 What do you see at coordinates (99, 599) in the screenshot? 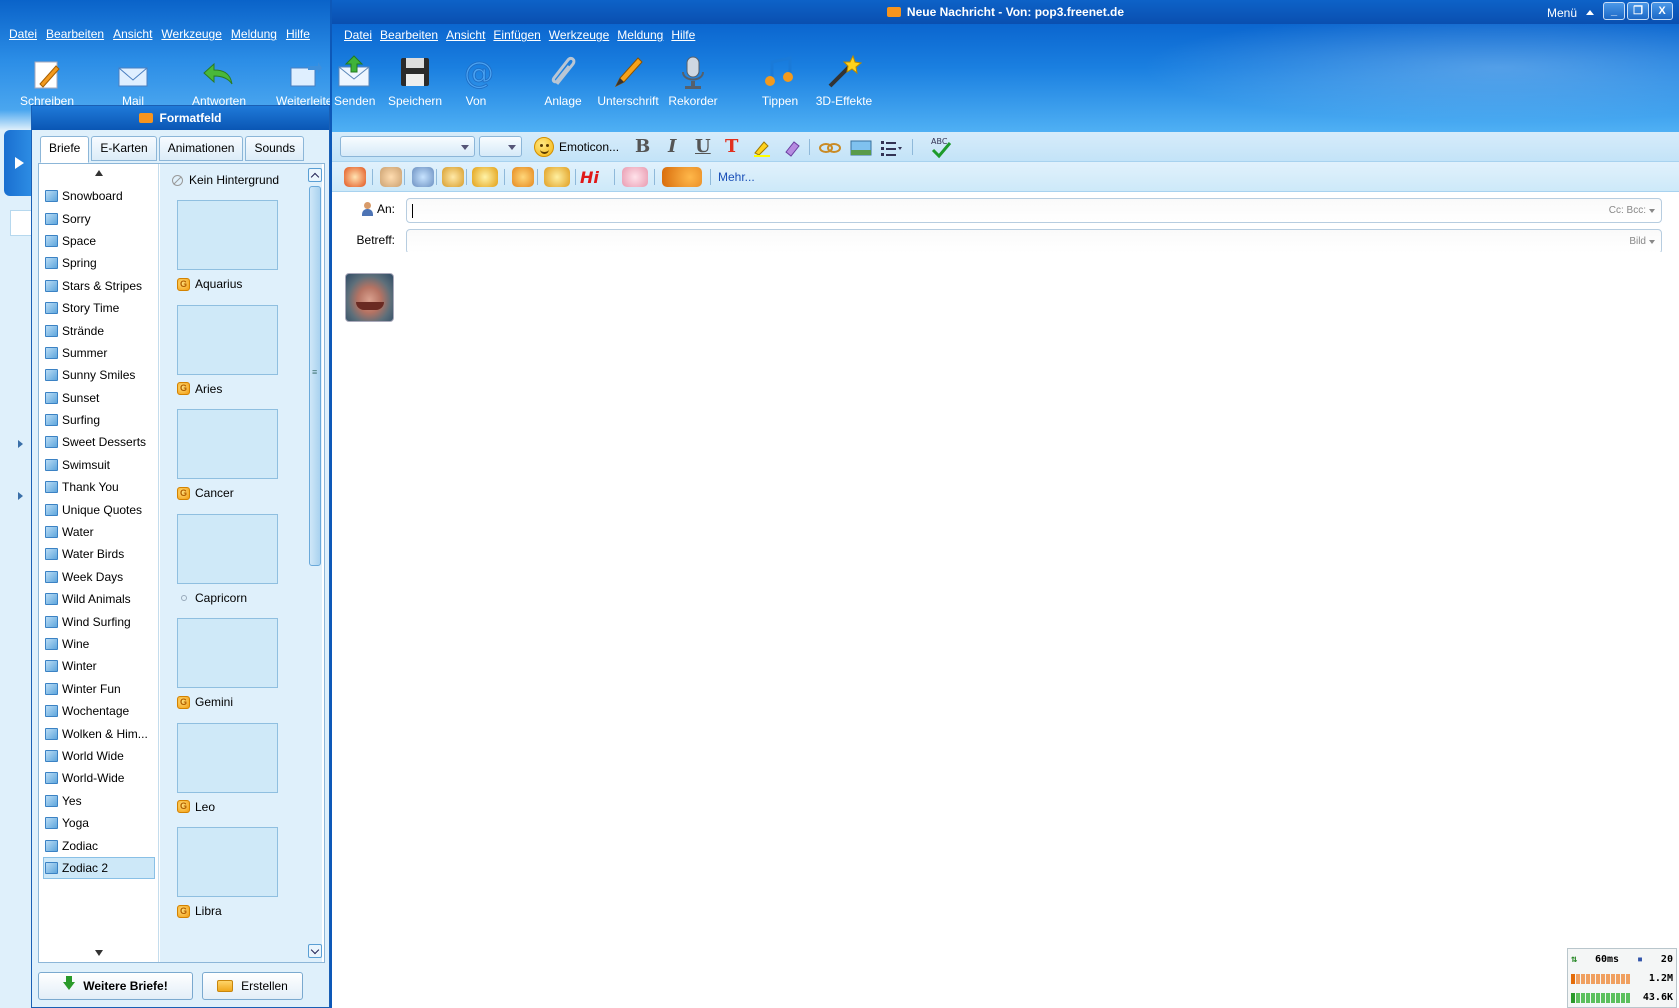
I see `list-item: Wild Animals` at bounding box center [99, 599].